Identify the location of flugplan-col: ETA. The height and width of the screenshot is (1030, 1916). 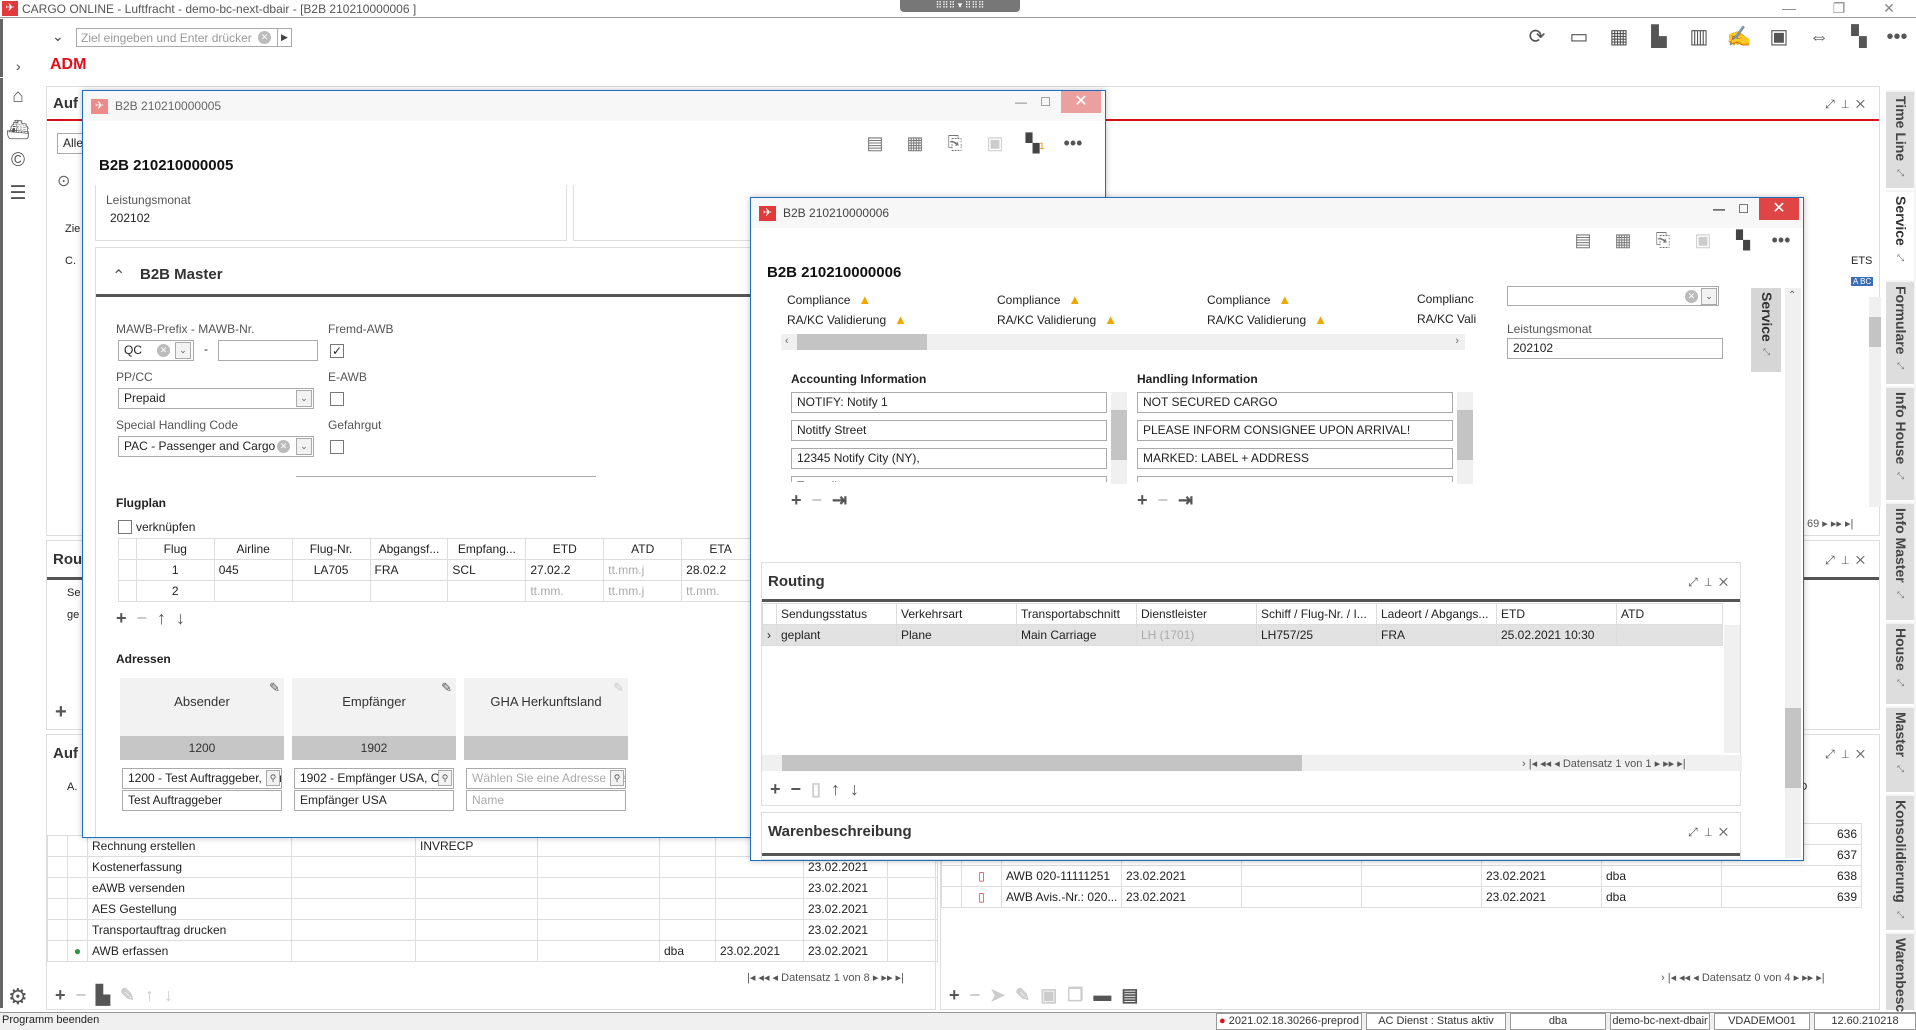
(721, 549).